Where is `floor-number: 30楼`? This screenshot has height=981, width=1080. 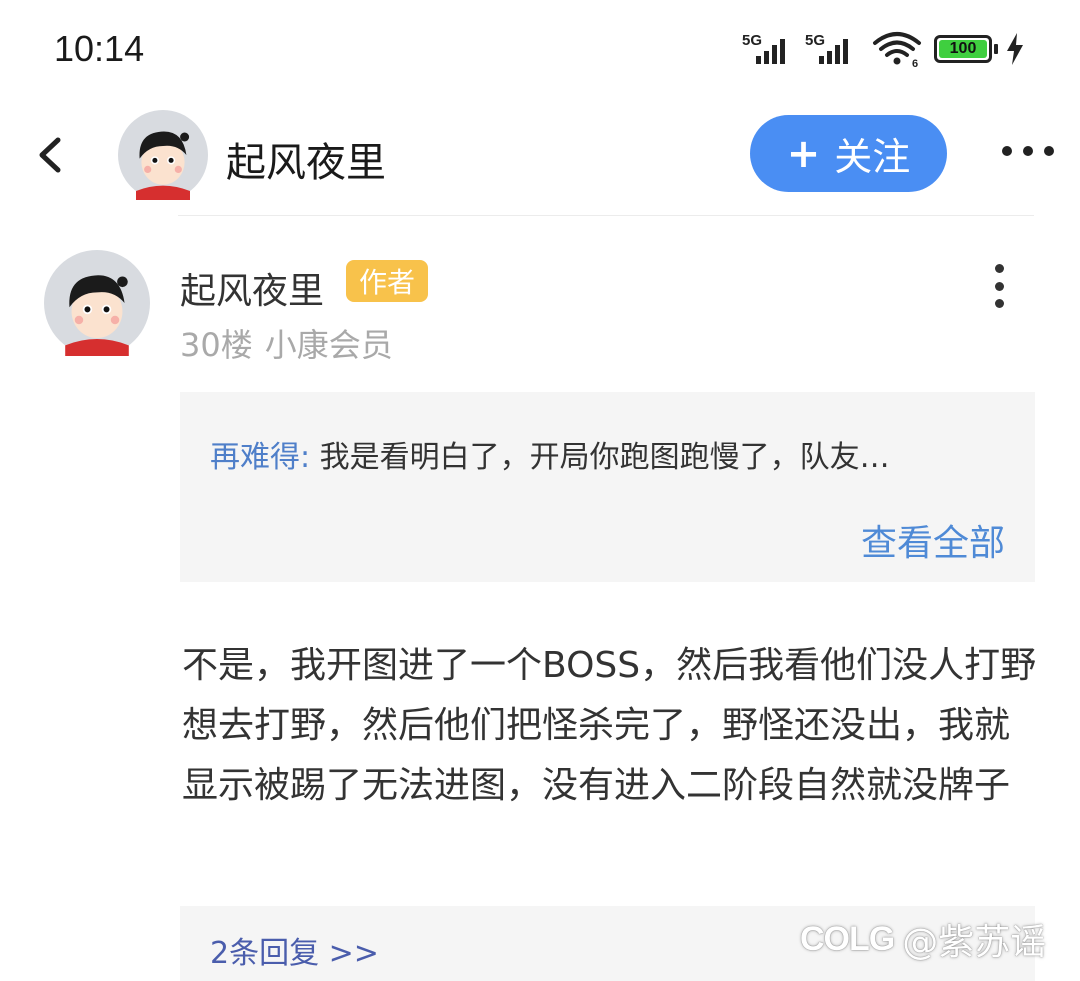 floor-number: 30楼 is located at coordinates (216, 345).